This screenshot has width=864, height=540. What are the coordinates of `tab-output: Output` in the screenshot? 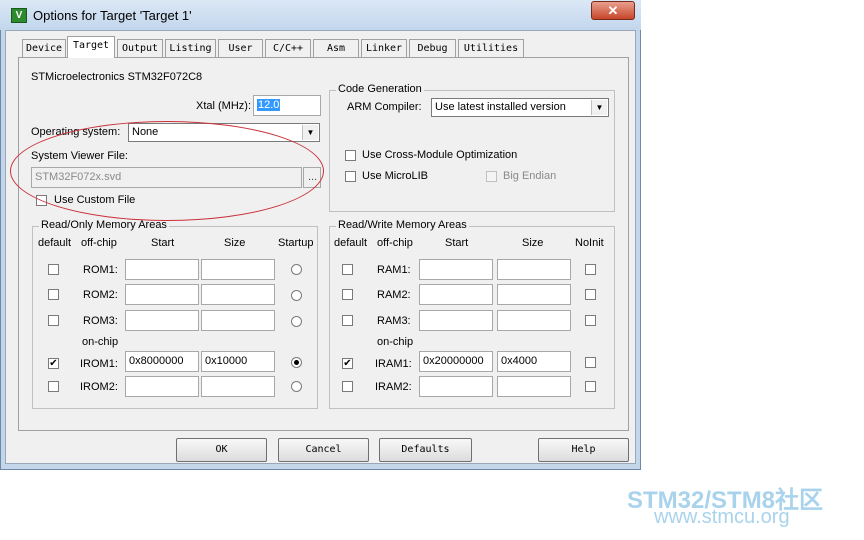 It's located at (140, 48).